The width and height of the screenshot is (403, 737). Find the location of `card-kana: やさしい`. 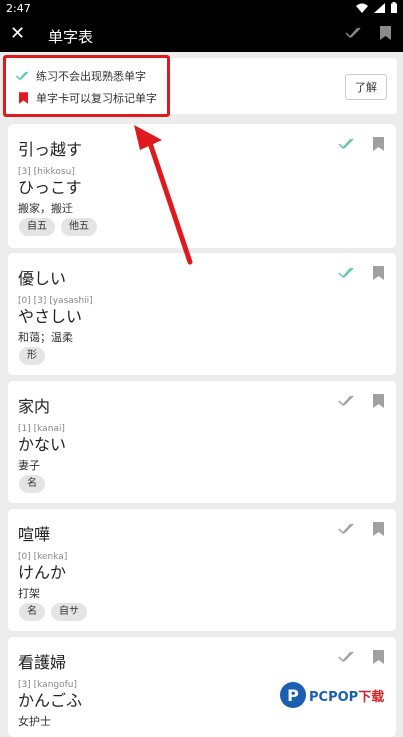

card-kana: やさしい is located at coordinates (50, 316).